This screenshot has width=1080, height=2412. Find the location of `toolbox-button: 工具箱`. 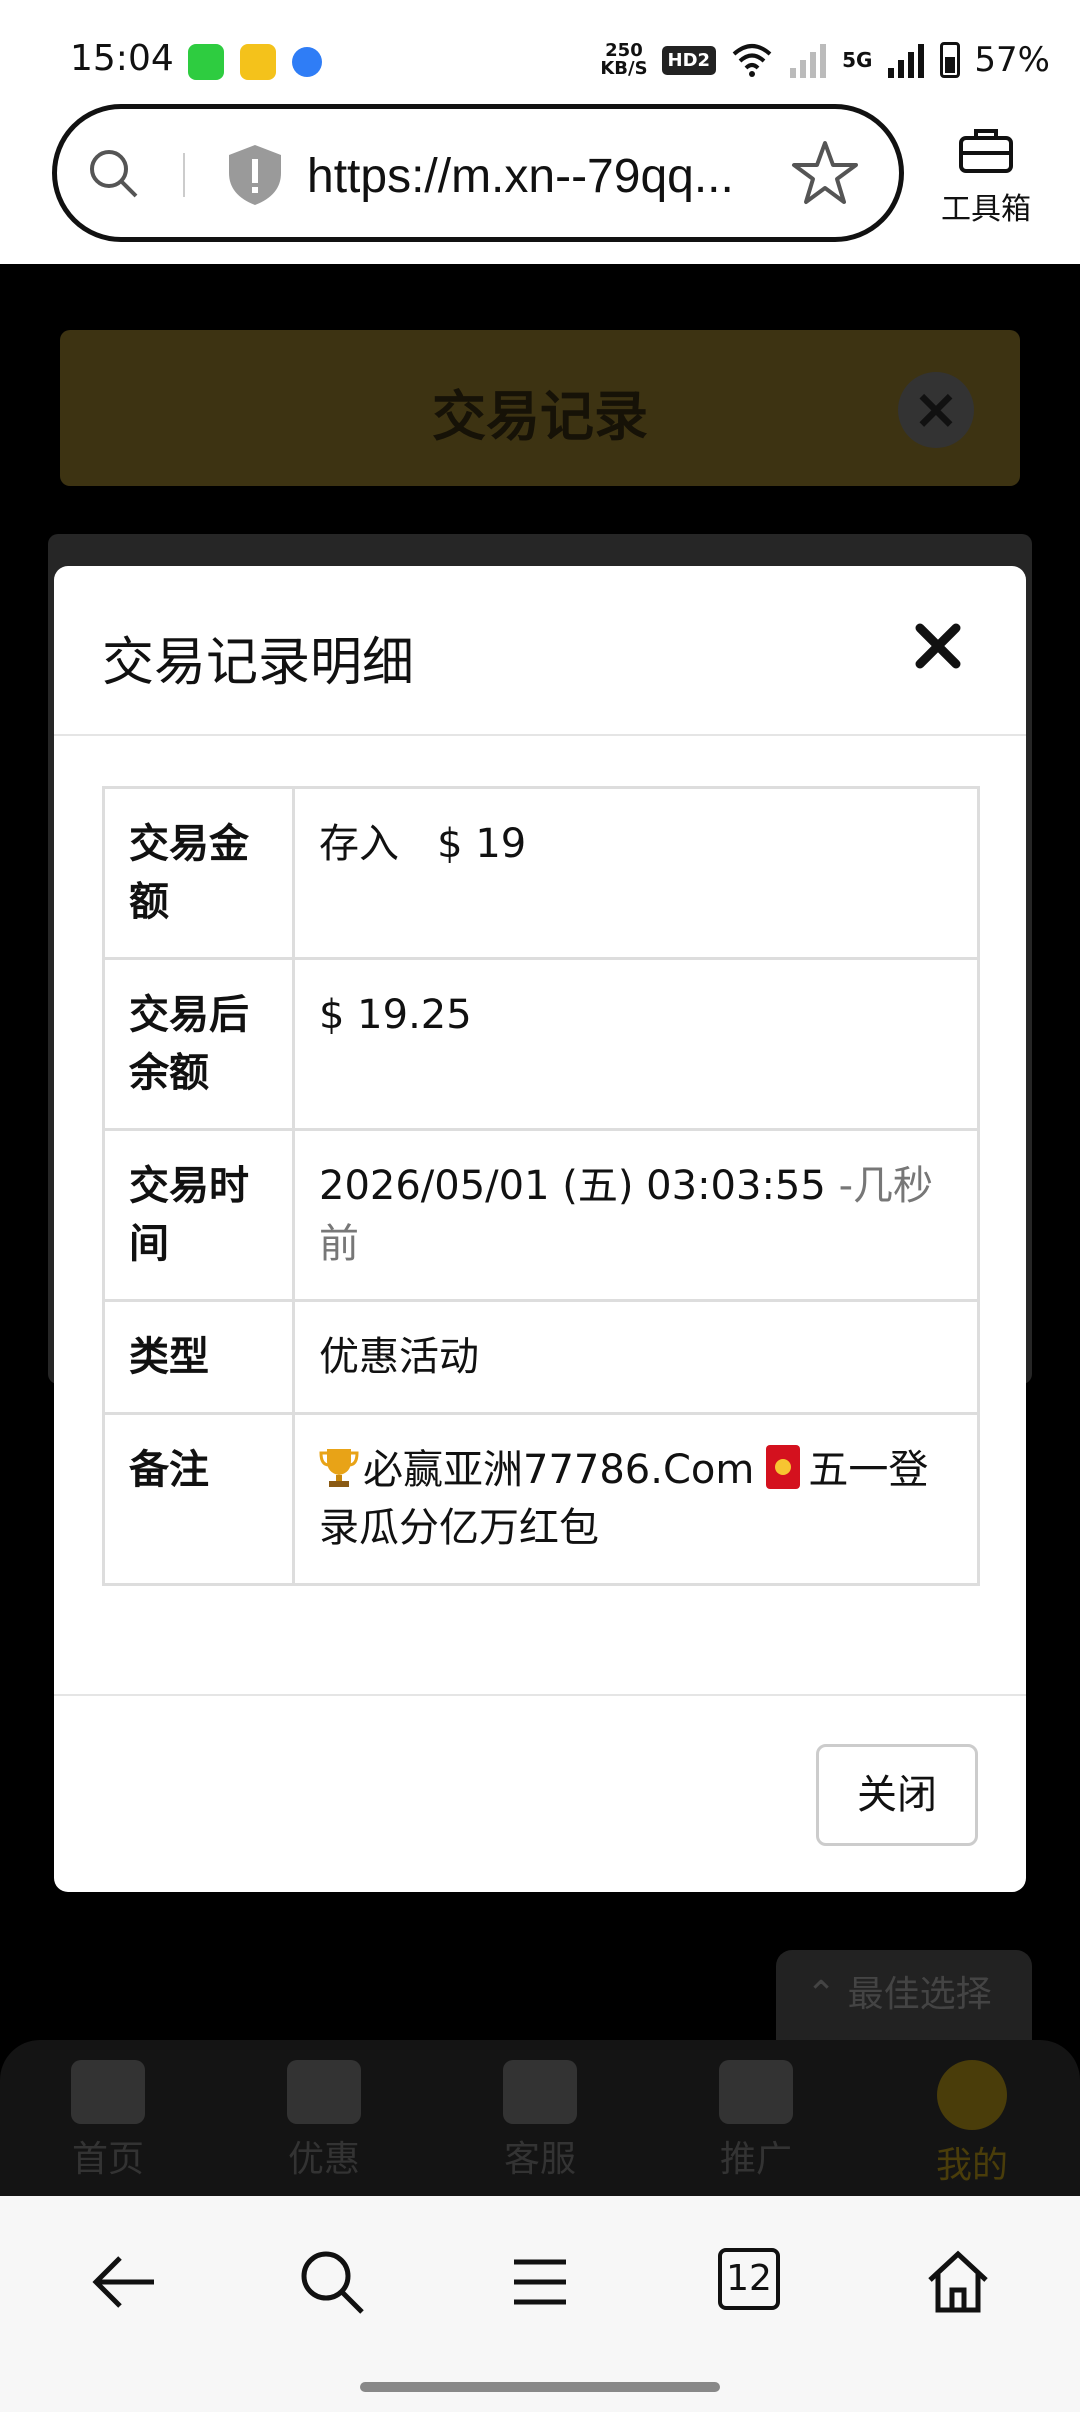

toolbox-button: 工具箱 is located at coordinates (986, 177).